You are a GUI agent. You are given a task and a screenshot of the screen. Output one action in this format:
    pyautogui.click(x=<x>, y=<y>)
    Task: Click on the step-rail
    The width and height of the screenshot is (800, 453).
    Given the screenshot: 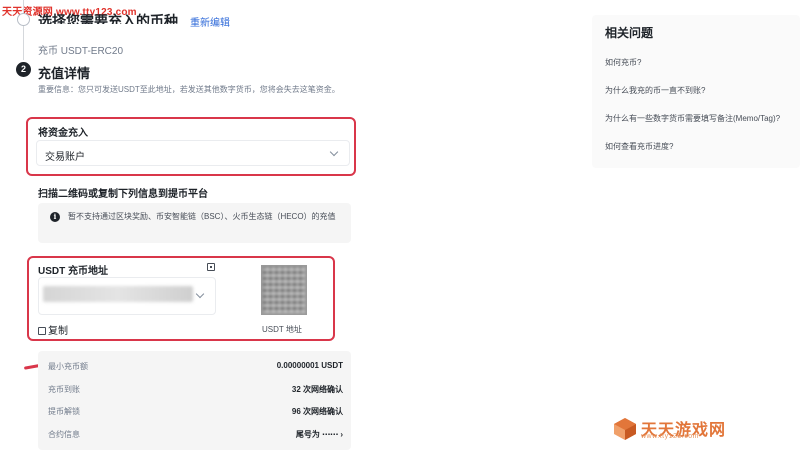 What is the action you would take?
    pyautogui.click(x=23, y=30)
    